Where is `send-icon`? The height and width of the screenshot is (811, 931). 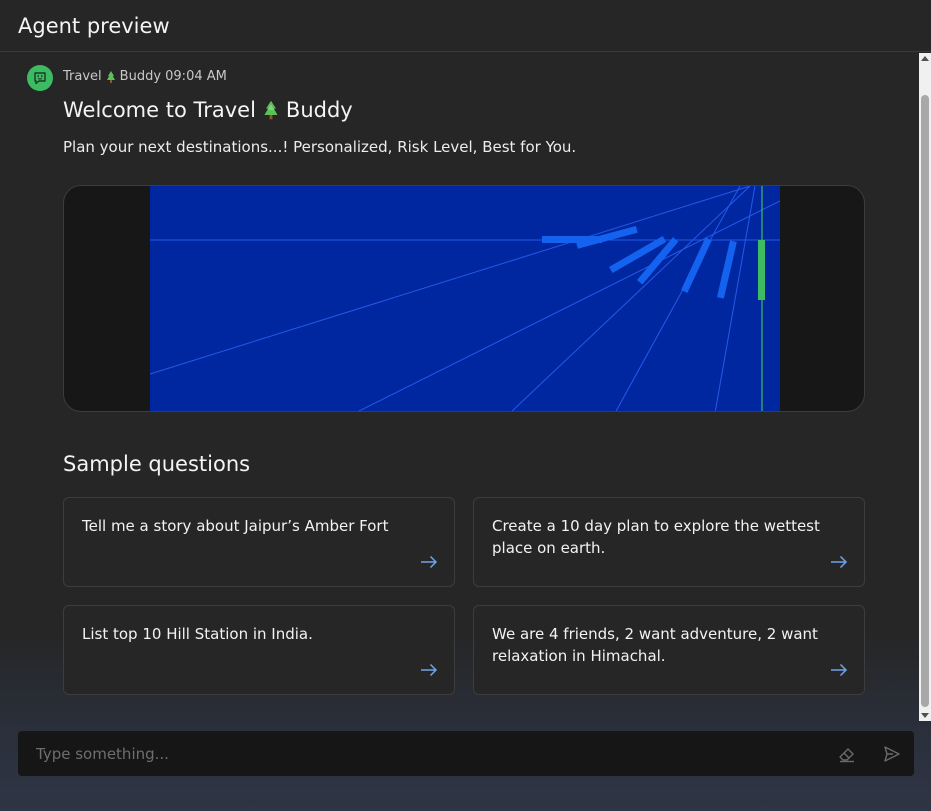 send-icon is located at coordinates (892, 754).